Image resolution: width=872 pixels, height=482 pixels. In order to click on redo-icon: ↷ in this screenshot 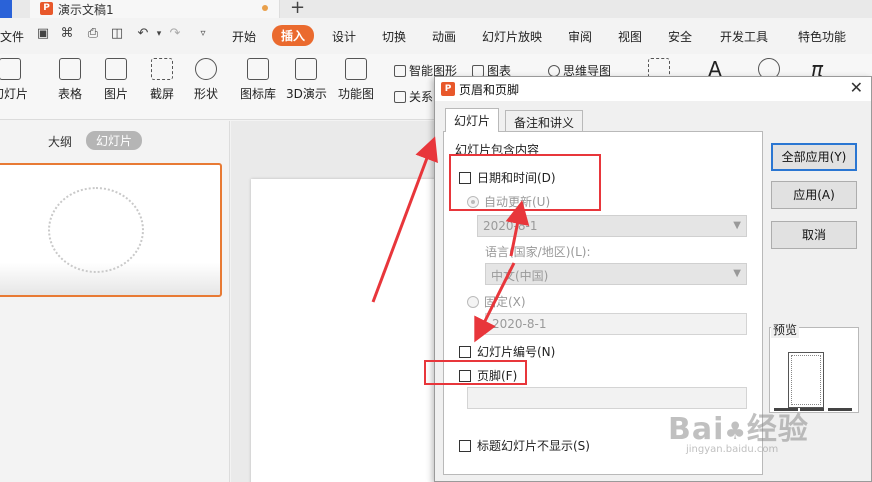, I will do `click(175, 34)`.